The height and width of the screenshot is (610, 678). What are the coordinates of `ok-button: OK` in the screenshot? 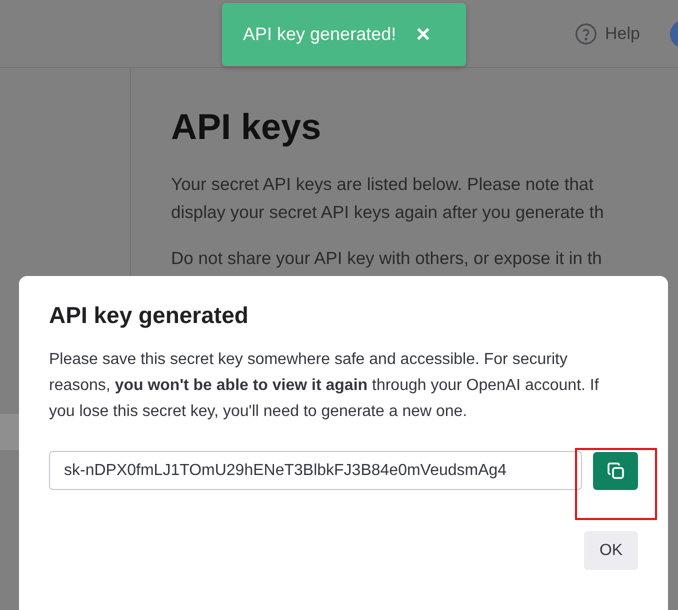 It's located at (611, 550).